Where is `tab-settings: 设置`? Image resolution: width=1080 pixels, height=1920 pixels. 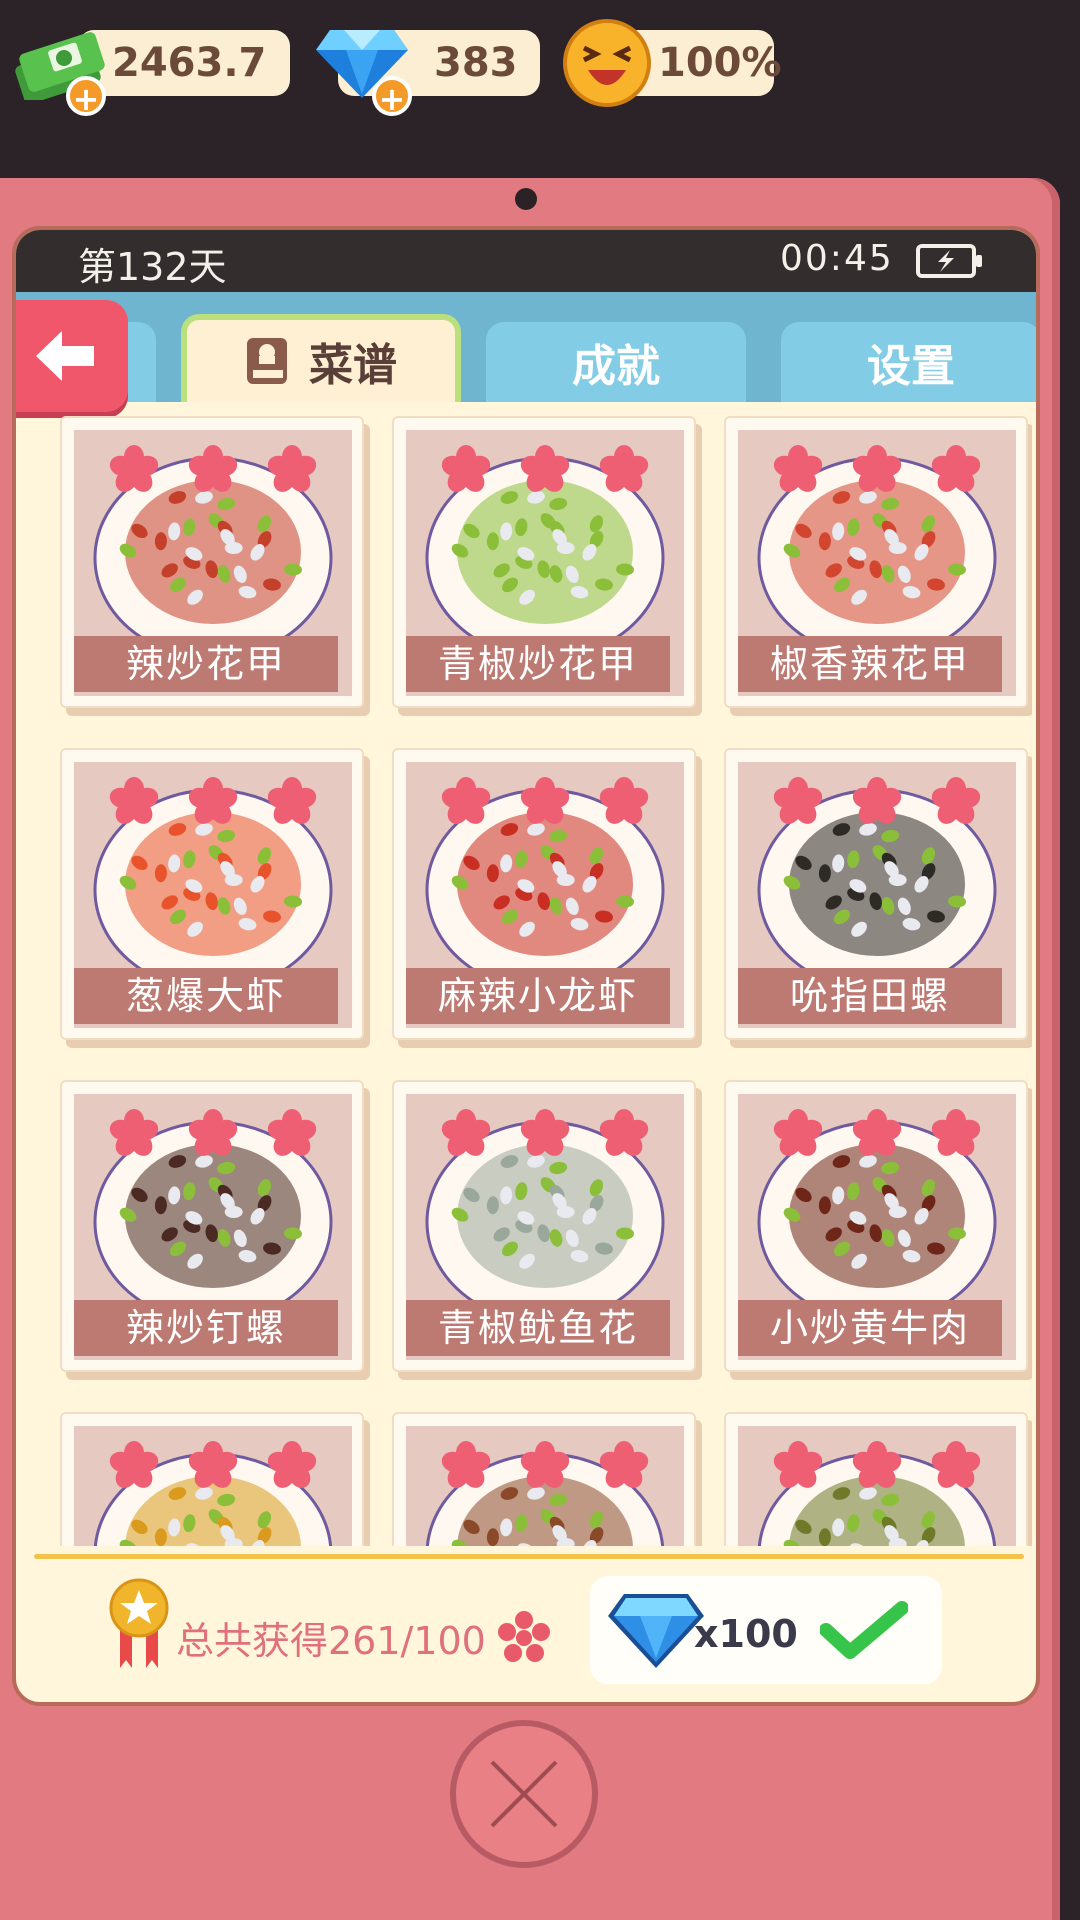
tab-settings: 设置 is located at coordinates (908, 362).